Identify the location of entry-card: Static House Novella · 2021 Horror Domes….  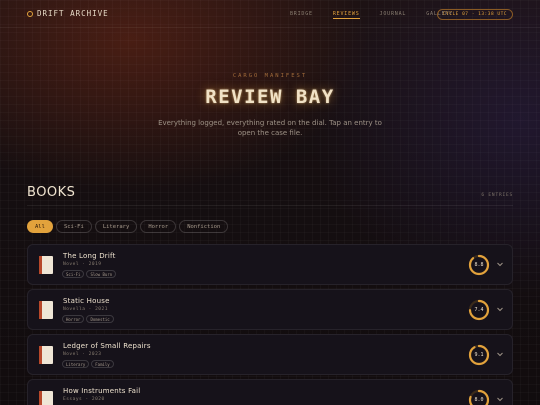
(270, 309).